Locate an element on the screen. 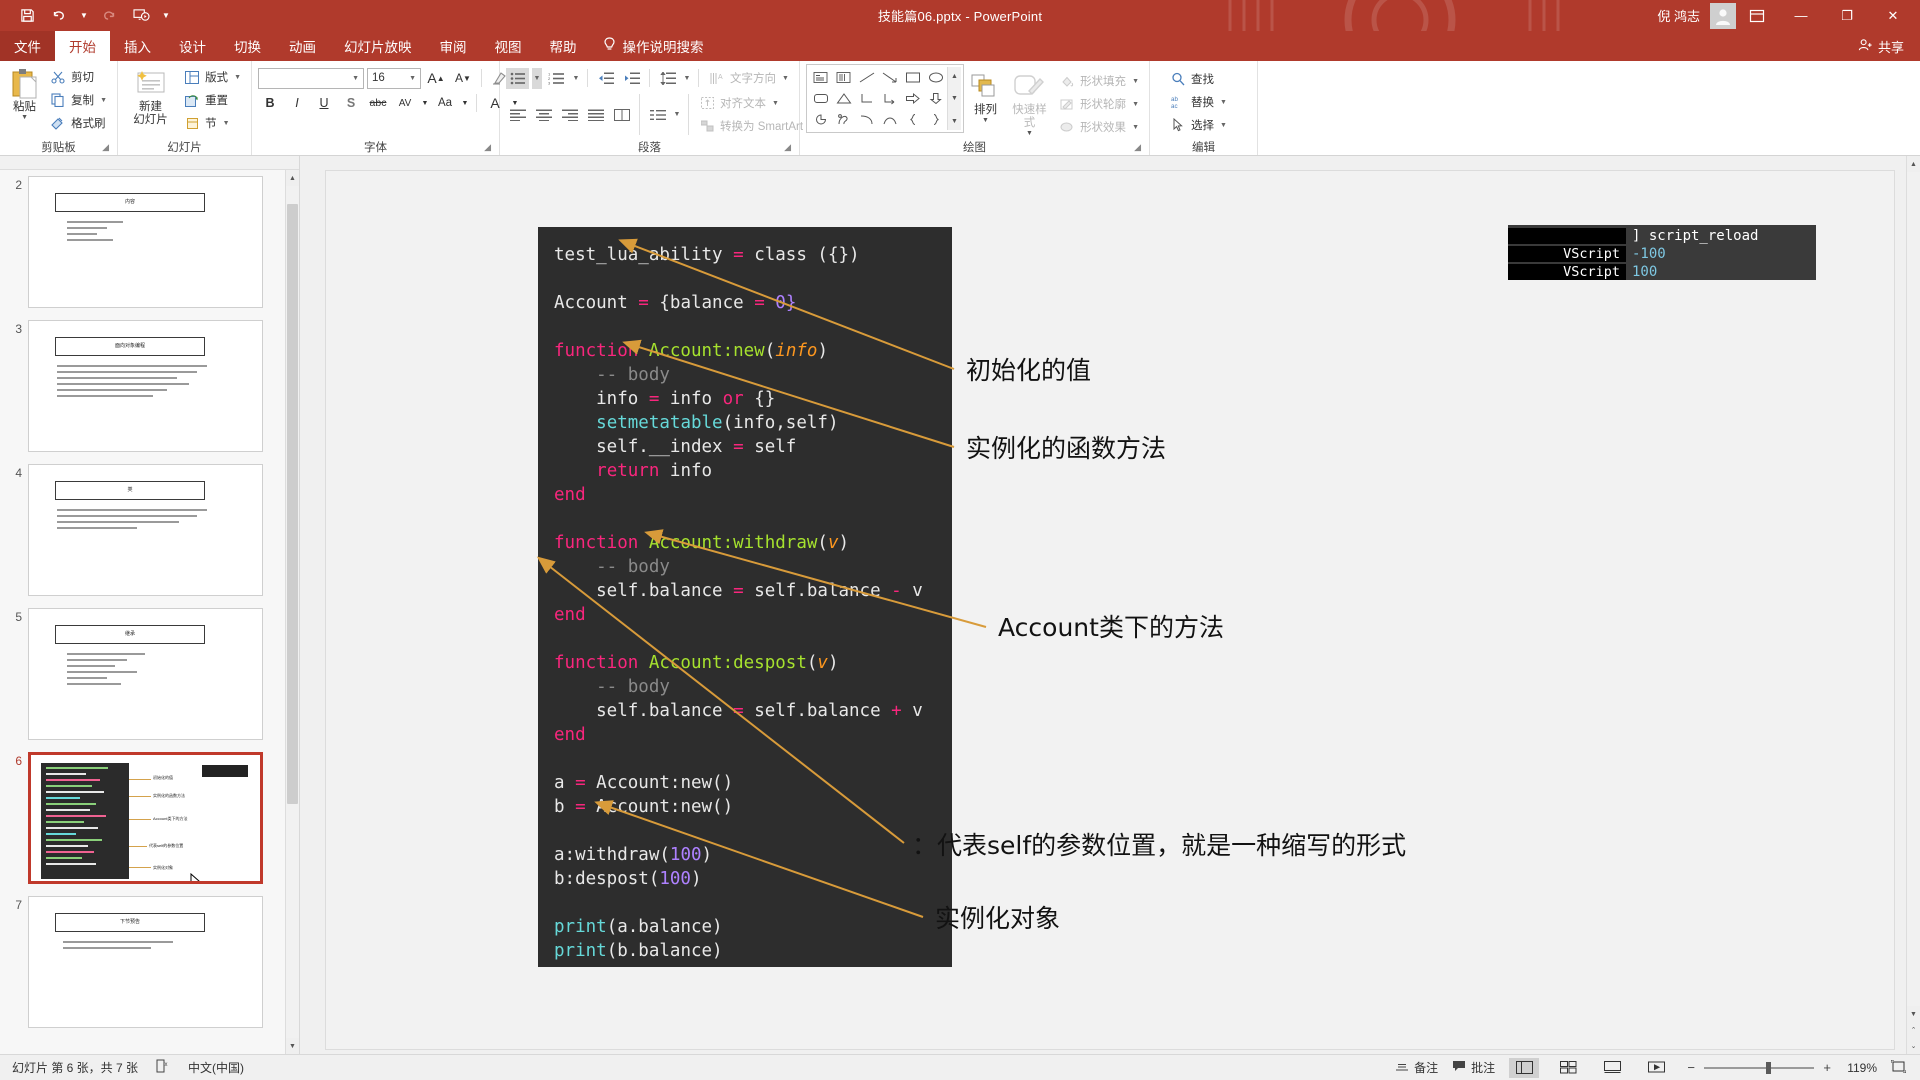 This screenshot has height=1080, width=1920. font-dialog-launcher: ◢ is located at coordinates (487, 147).